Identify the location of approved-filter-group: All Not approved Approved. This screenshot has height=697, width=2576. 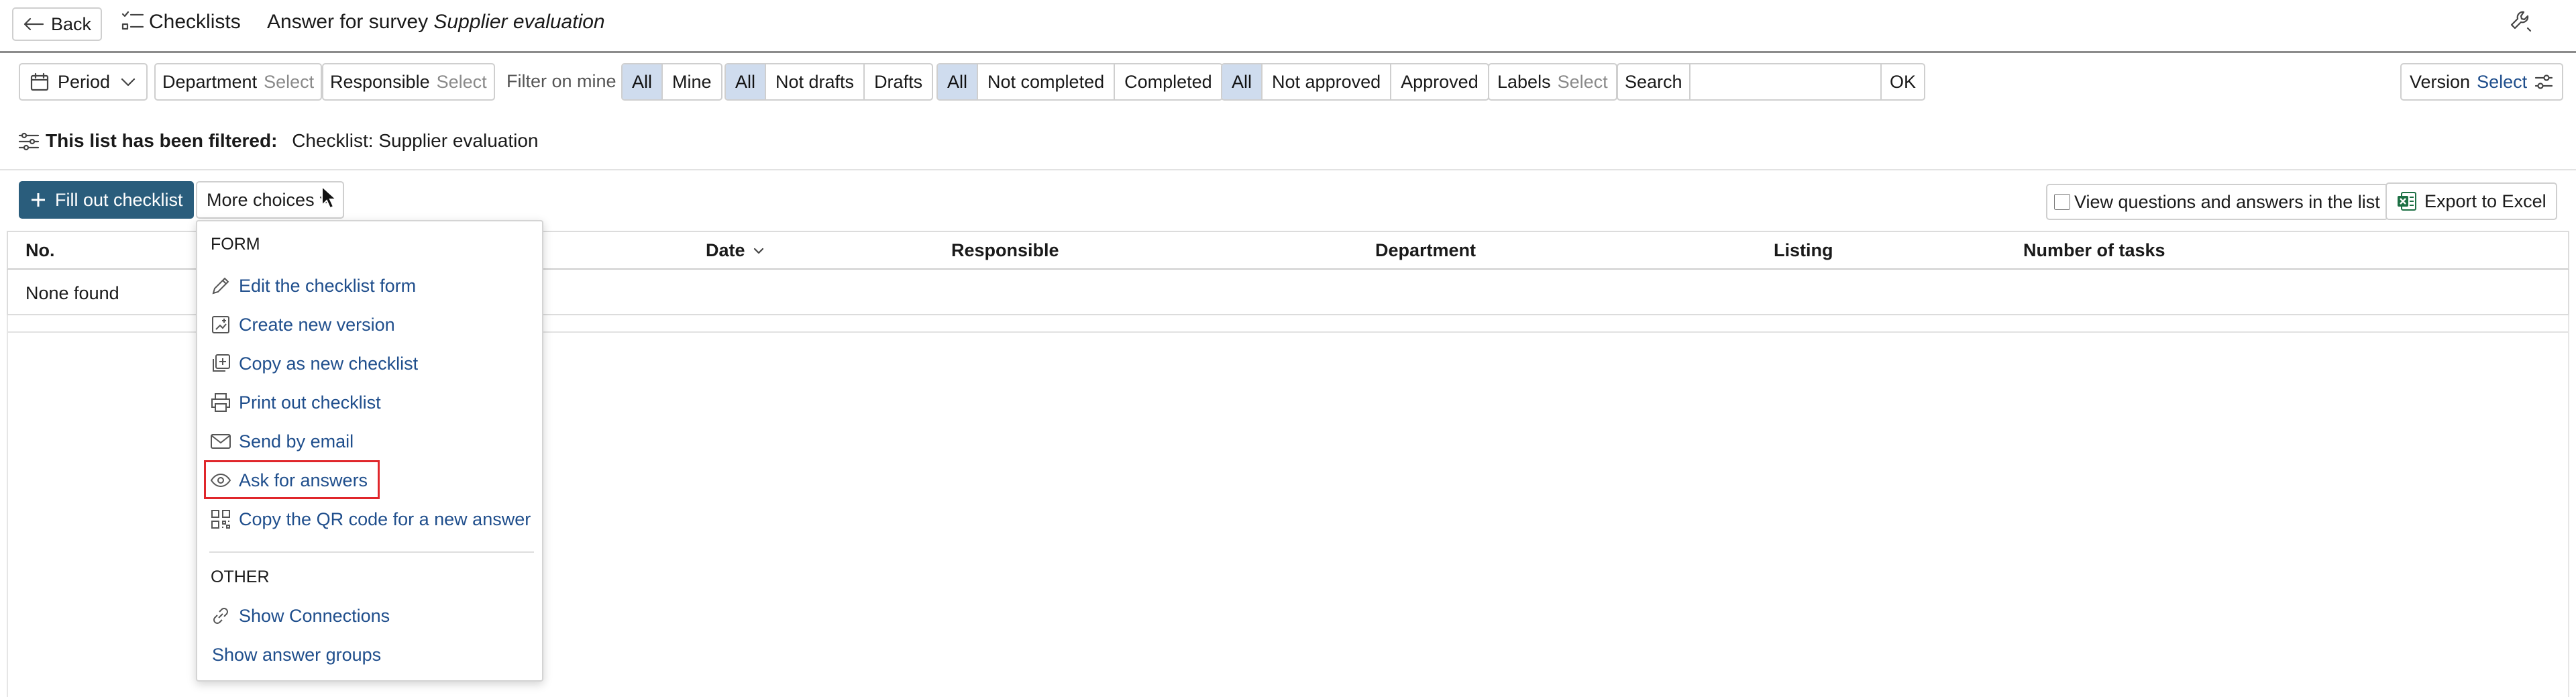
(1355, 82).